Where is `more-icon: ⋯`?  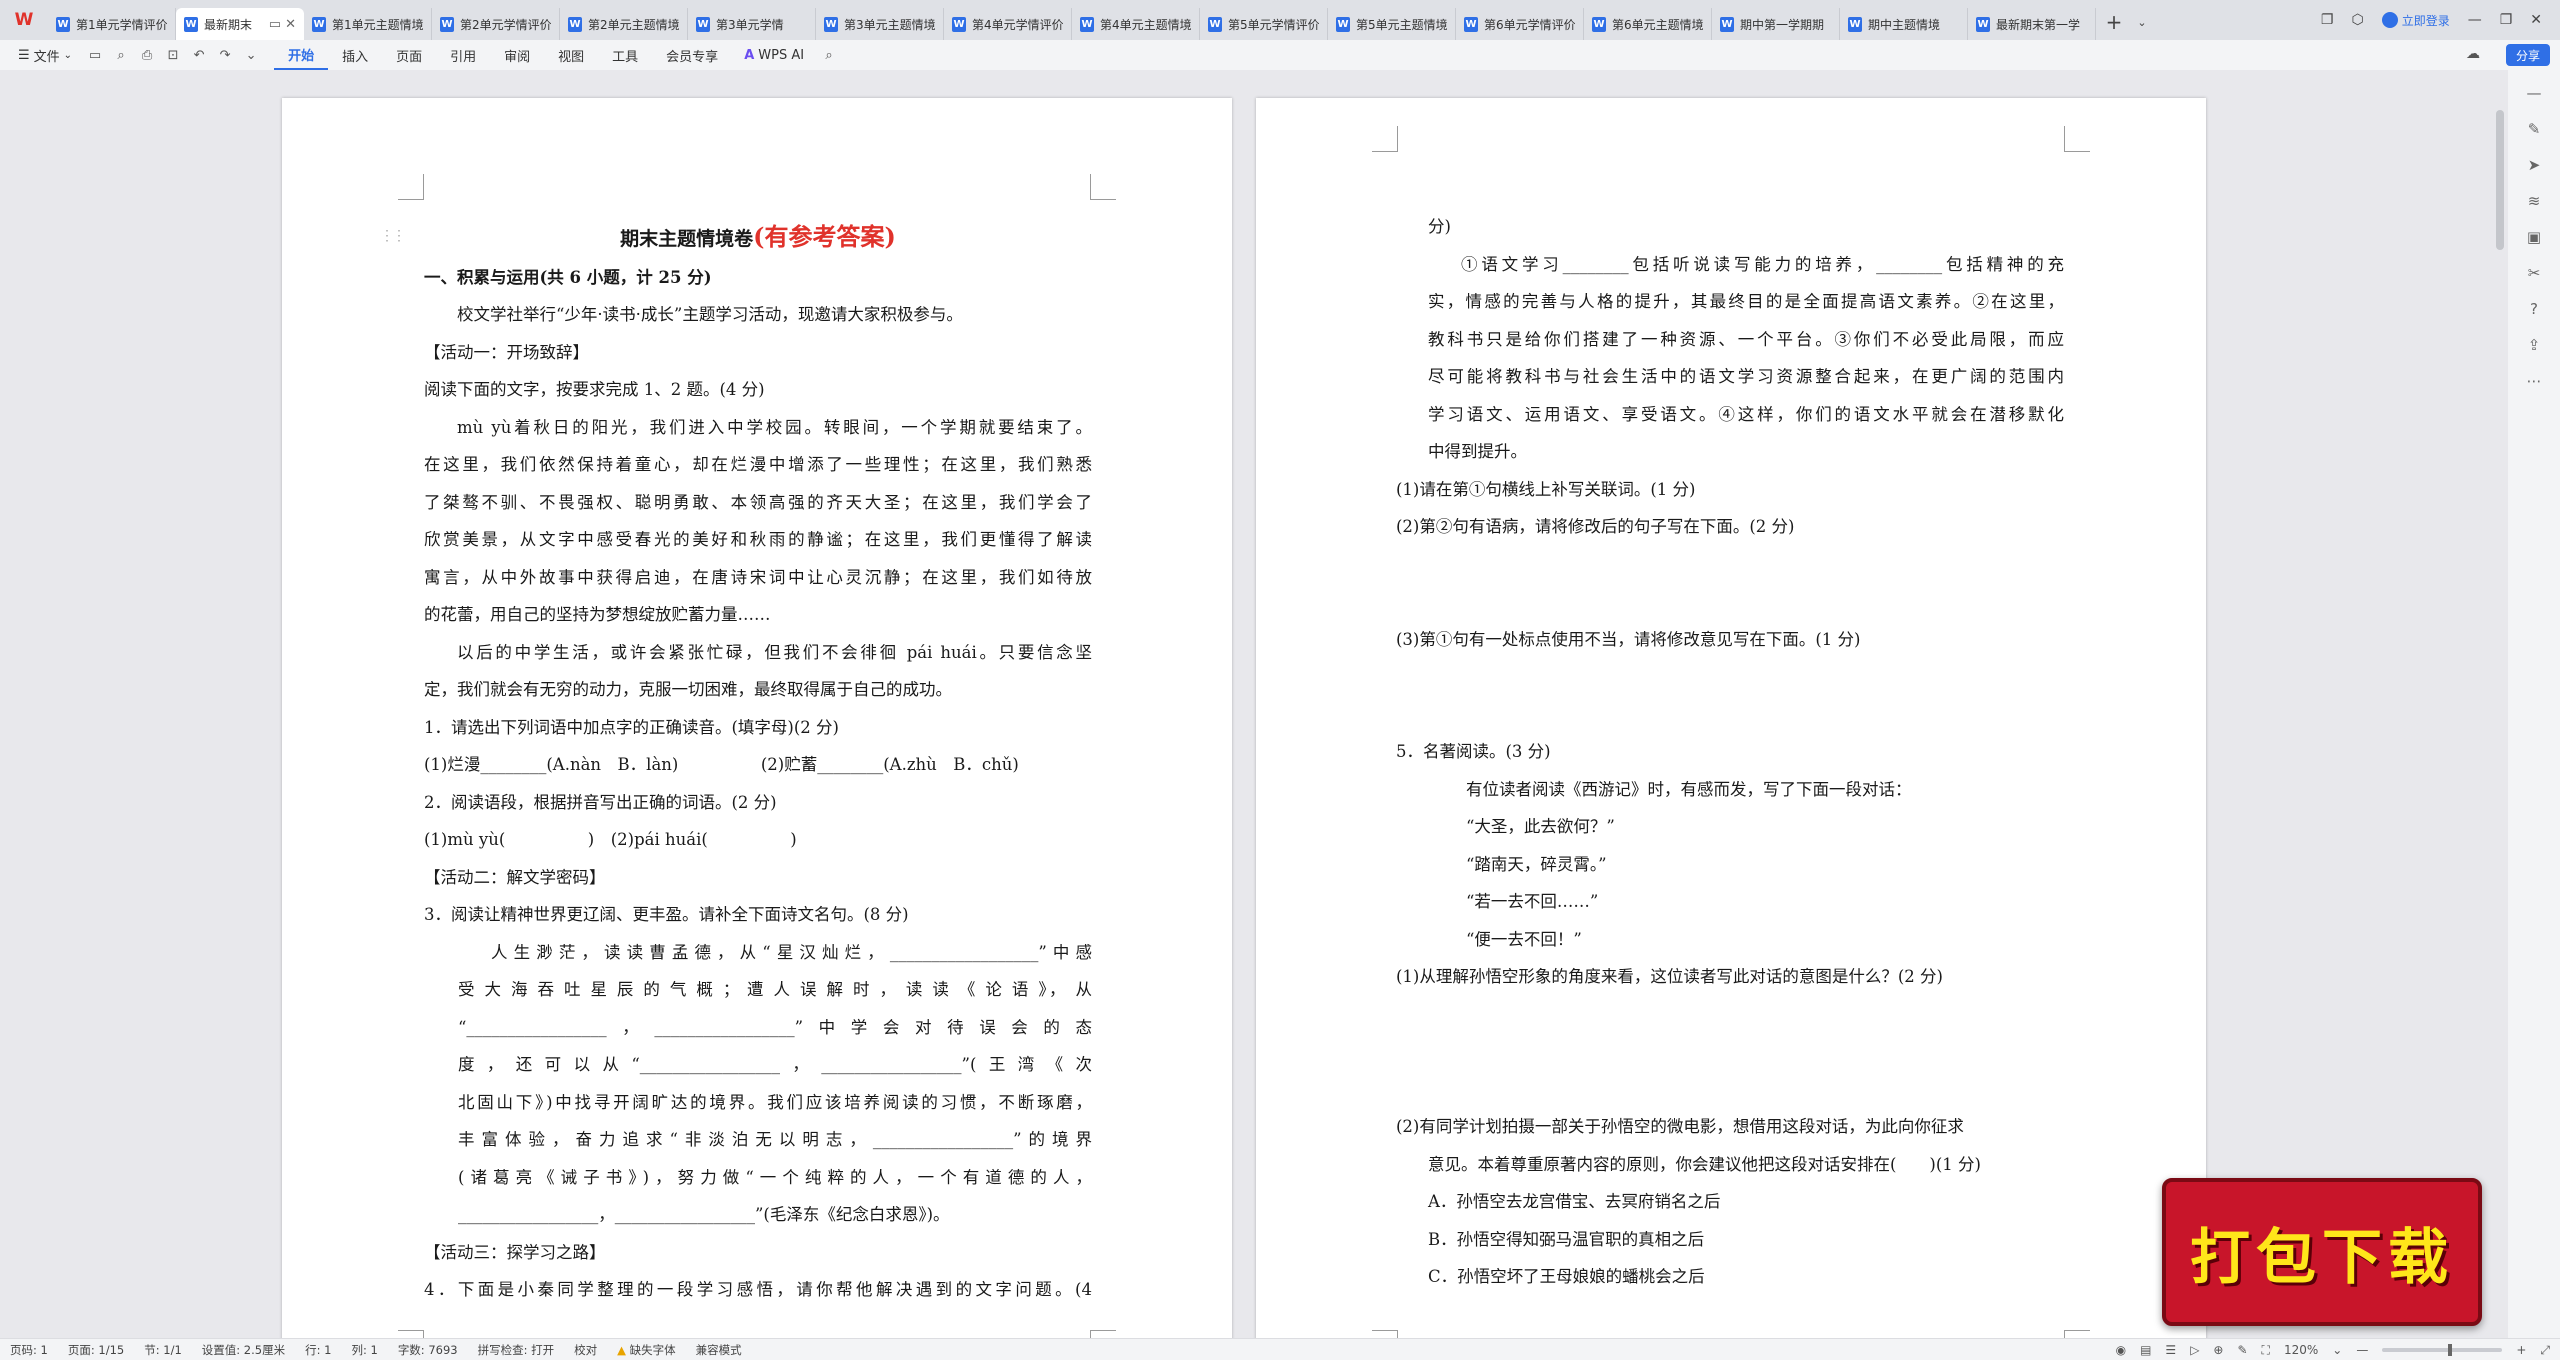 more-icon: ⋯ is located at coordinates (2534, 381).